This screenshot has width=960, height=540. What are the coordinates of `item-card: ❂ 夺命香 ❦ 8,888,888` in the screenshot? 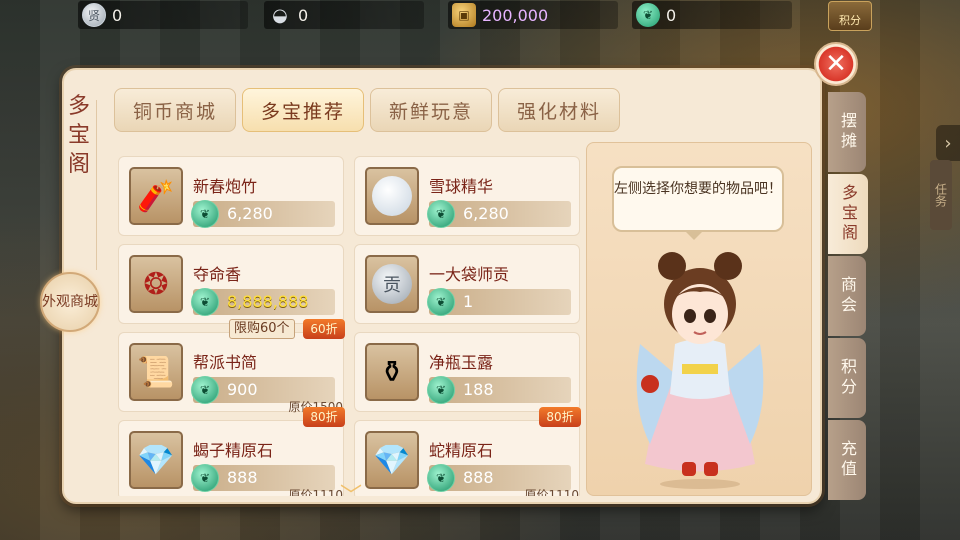 It's located at (231, 284).